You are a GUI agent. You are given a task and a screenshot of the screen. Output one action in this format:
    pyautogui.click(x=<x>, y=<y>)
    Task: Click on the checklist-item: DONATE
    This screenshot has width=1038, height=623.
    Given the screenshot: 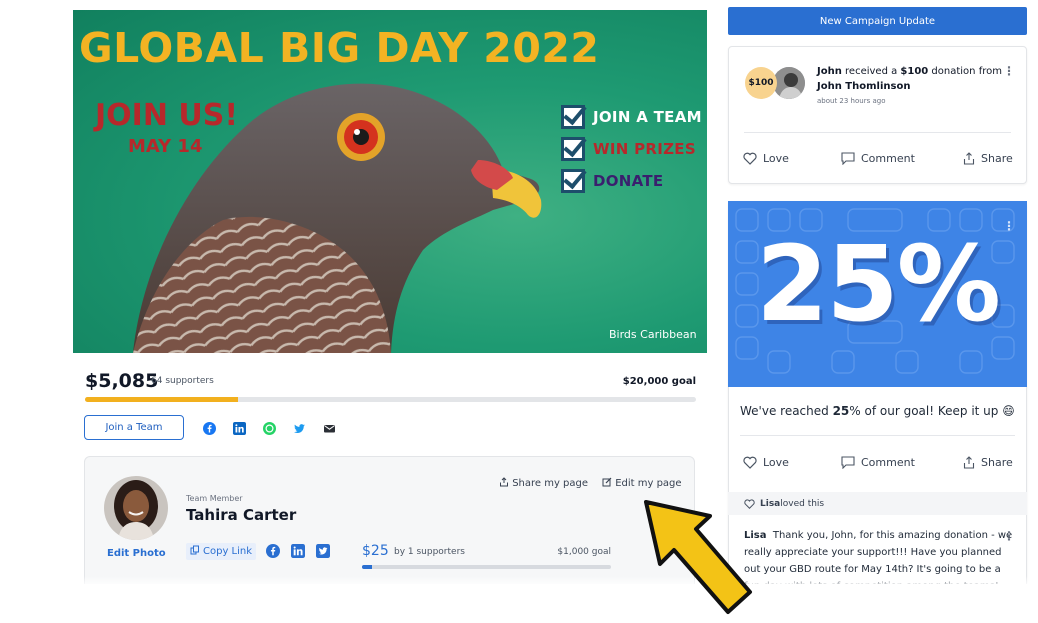 What is the action you would take?
    pyautogui.click(x=631, y=181)
    